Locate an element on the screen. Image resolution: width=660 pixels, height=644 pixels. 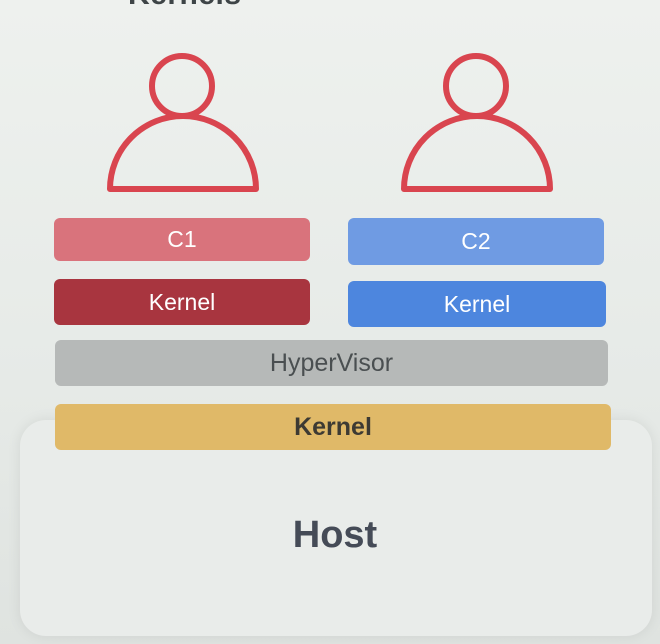
host-label: Host is located at coordinates (335, 535).